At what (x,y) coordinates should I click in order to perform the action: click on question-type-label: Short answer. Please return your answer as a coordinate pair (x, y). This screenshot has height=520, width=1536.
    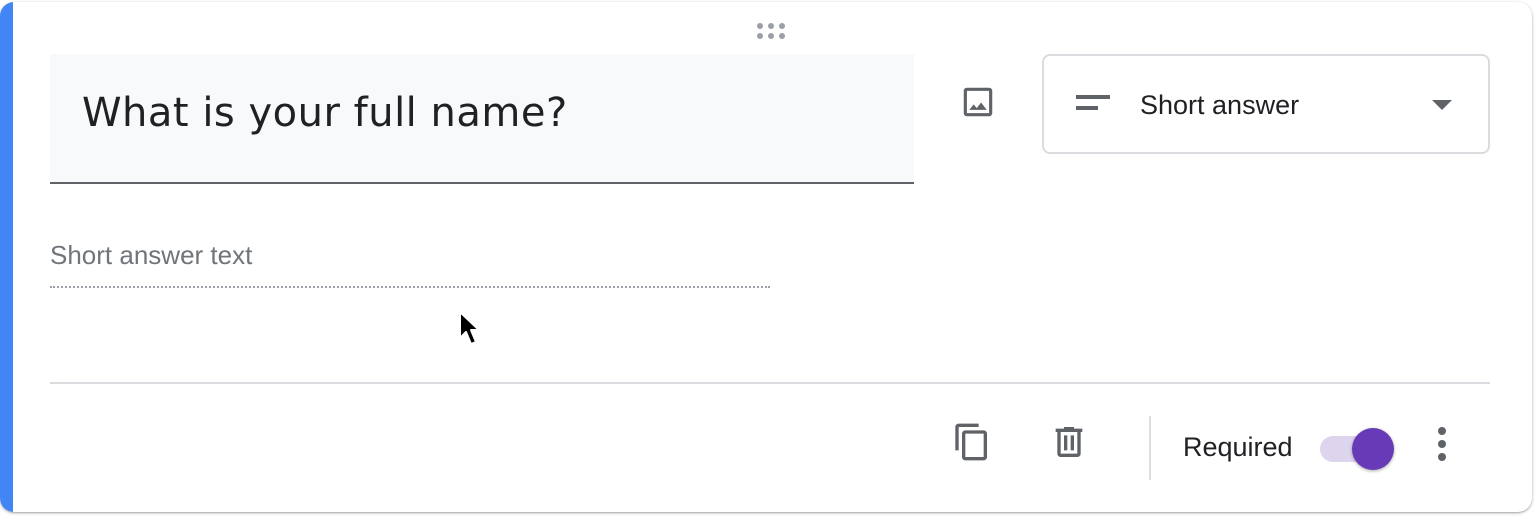
    Looking at the image, I should click on (1220, 105).